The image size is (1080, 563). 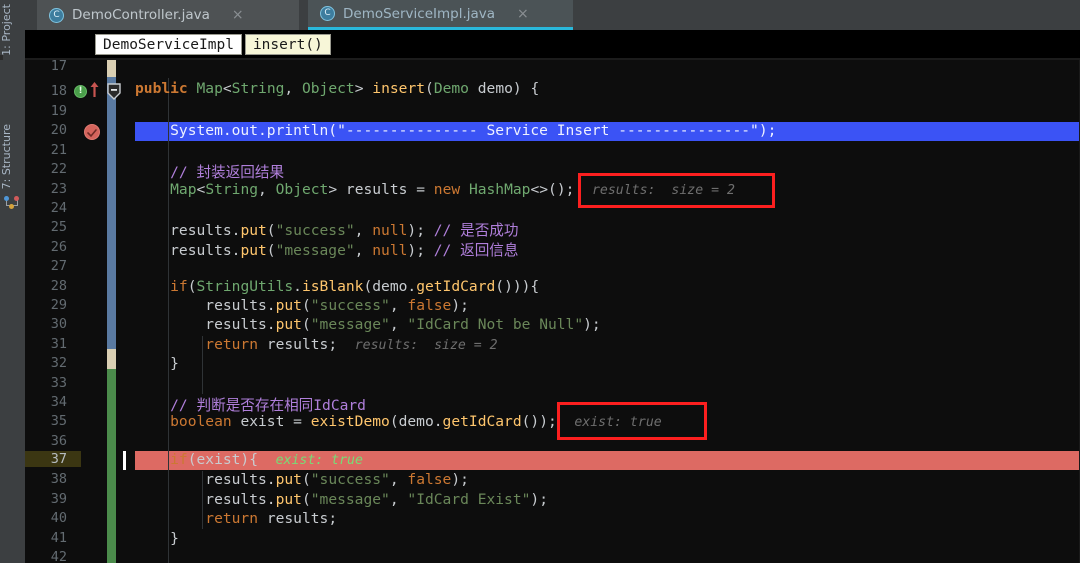 What do you see at coordinates (287, 44) in the screenshot?
I see `breadcrumb-method: insert()` at bounding box center [287, 44].